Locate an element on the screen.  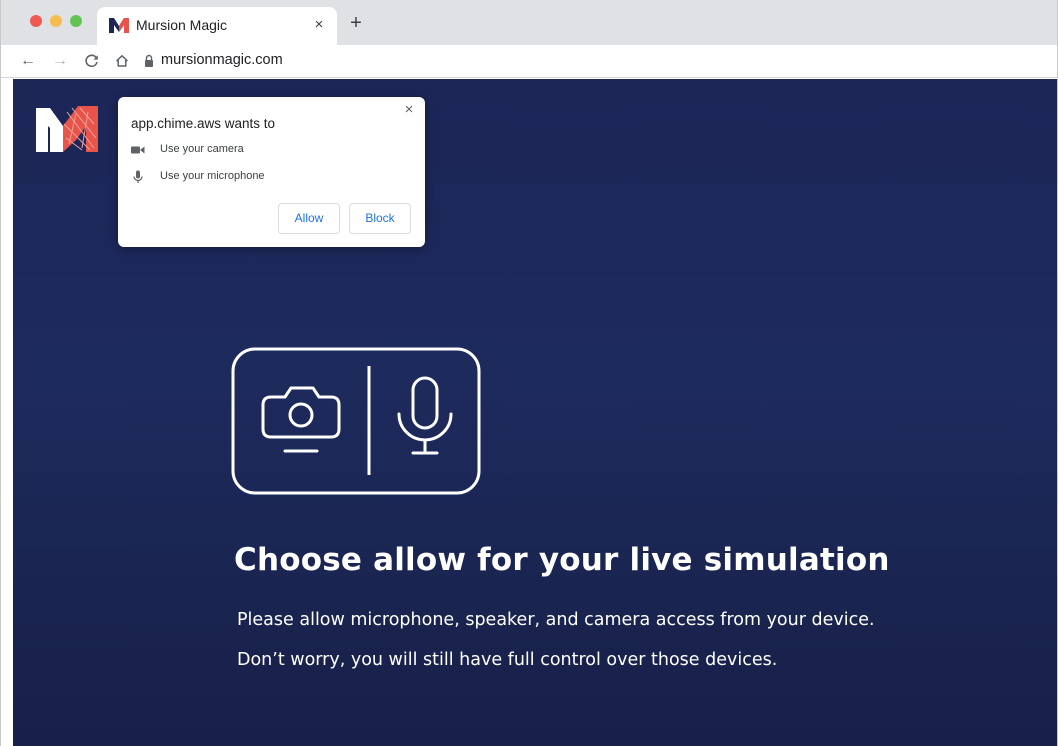
camera-icon is located at coordinates (301, 419).